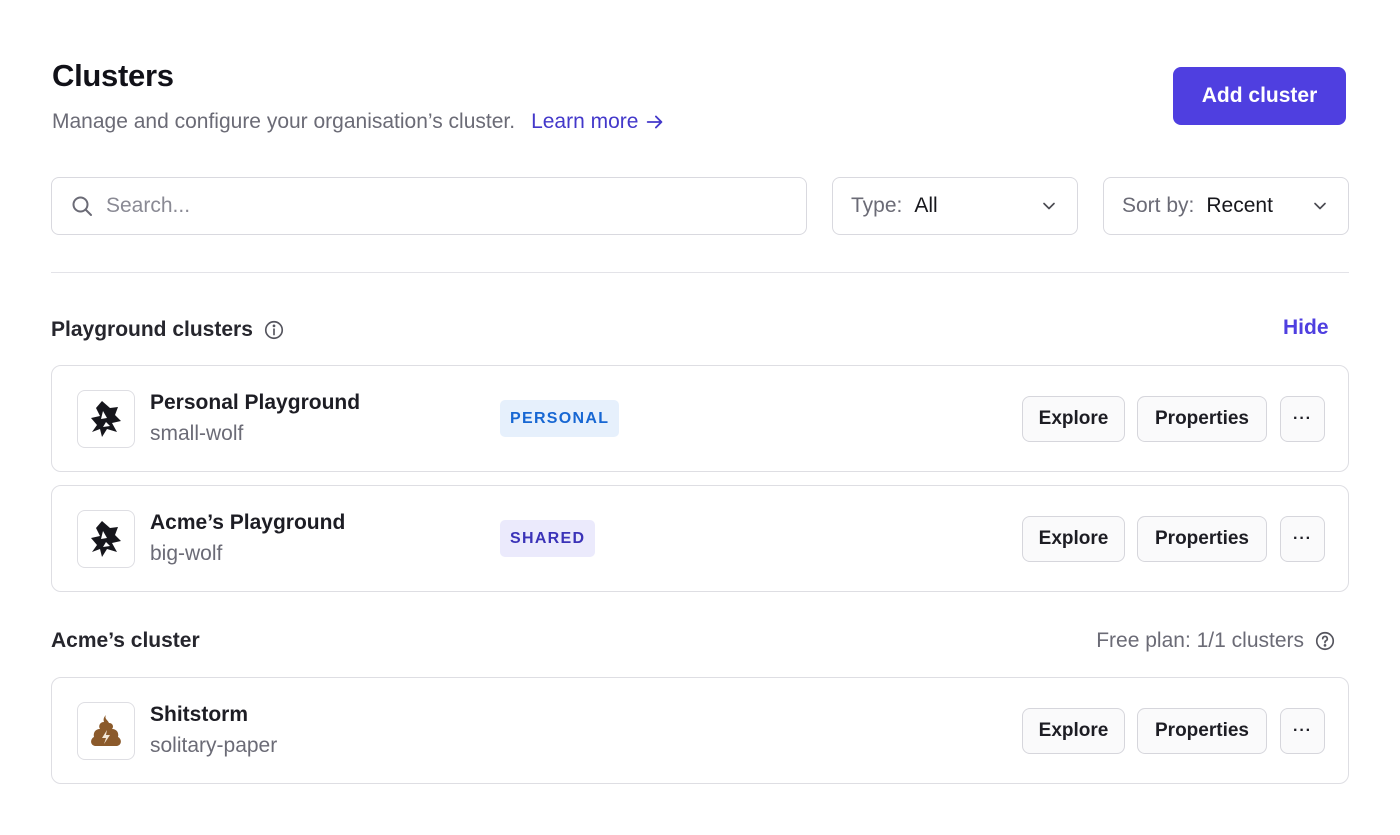 This screenshot has width=1400, height=835. Describe the element at coordinates (1325, 641) in the screenshot. I see `help-icon` at that location.